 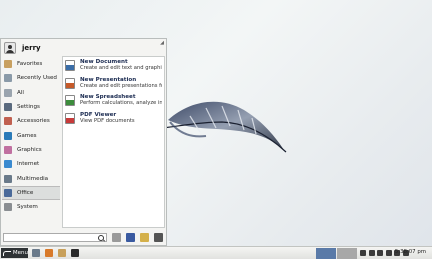 I want to click on search-field, so click(x=55, y=237).